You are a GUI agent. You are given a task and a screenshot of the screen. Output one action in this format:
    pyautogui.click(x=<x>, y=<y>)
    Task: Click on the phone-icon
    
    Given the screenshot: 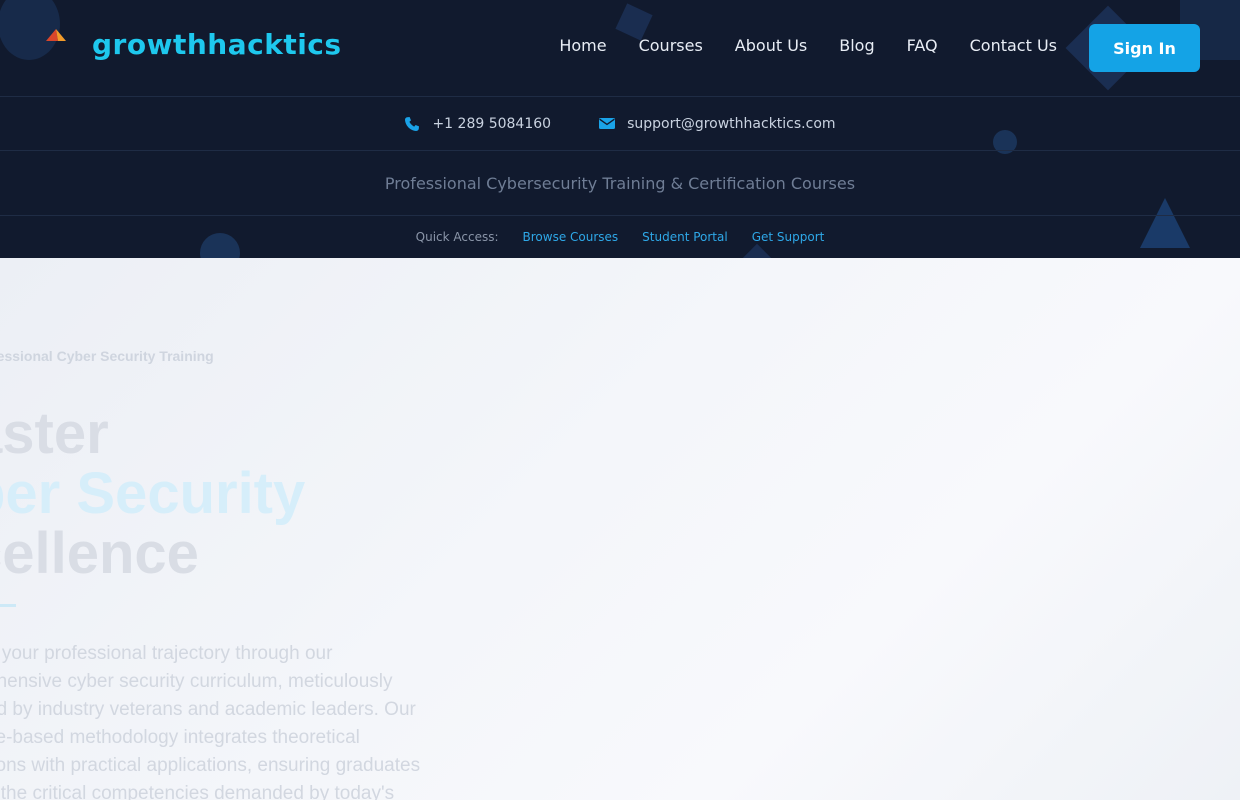 What is the action you would take?
    pyautogui.click(x=412, y=123)
    